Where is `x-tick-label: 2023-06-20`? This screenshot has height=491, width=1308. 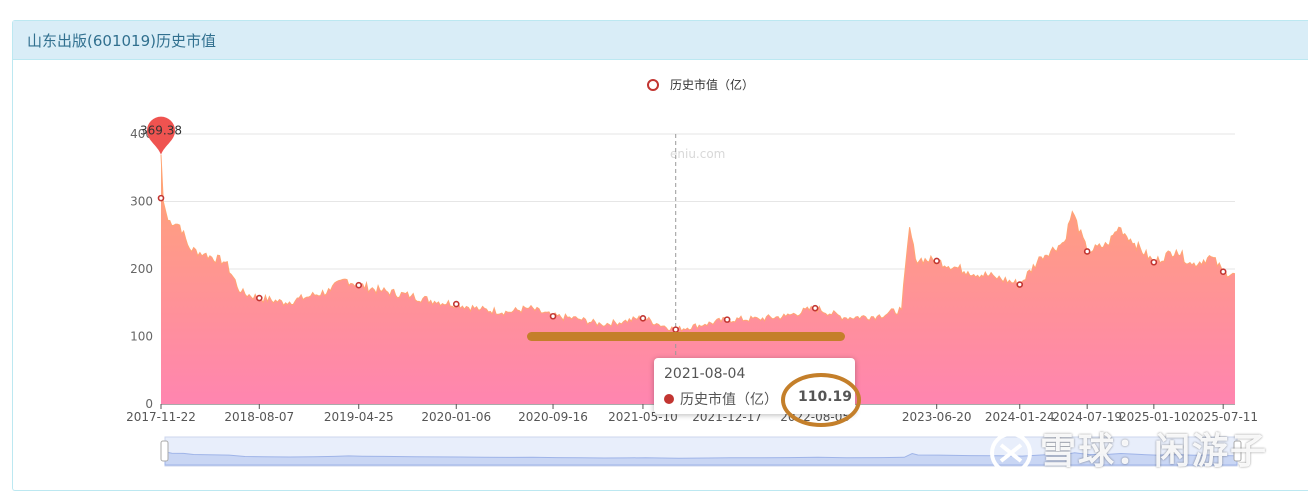 x-tick-label: 2023-06-20 is located at coordinates (937, 417).